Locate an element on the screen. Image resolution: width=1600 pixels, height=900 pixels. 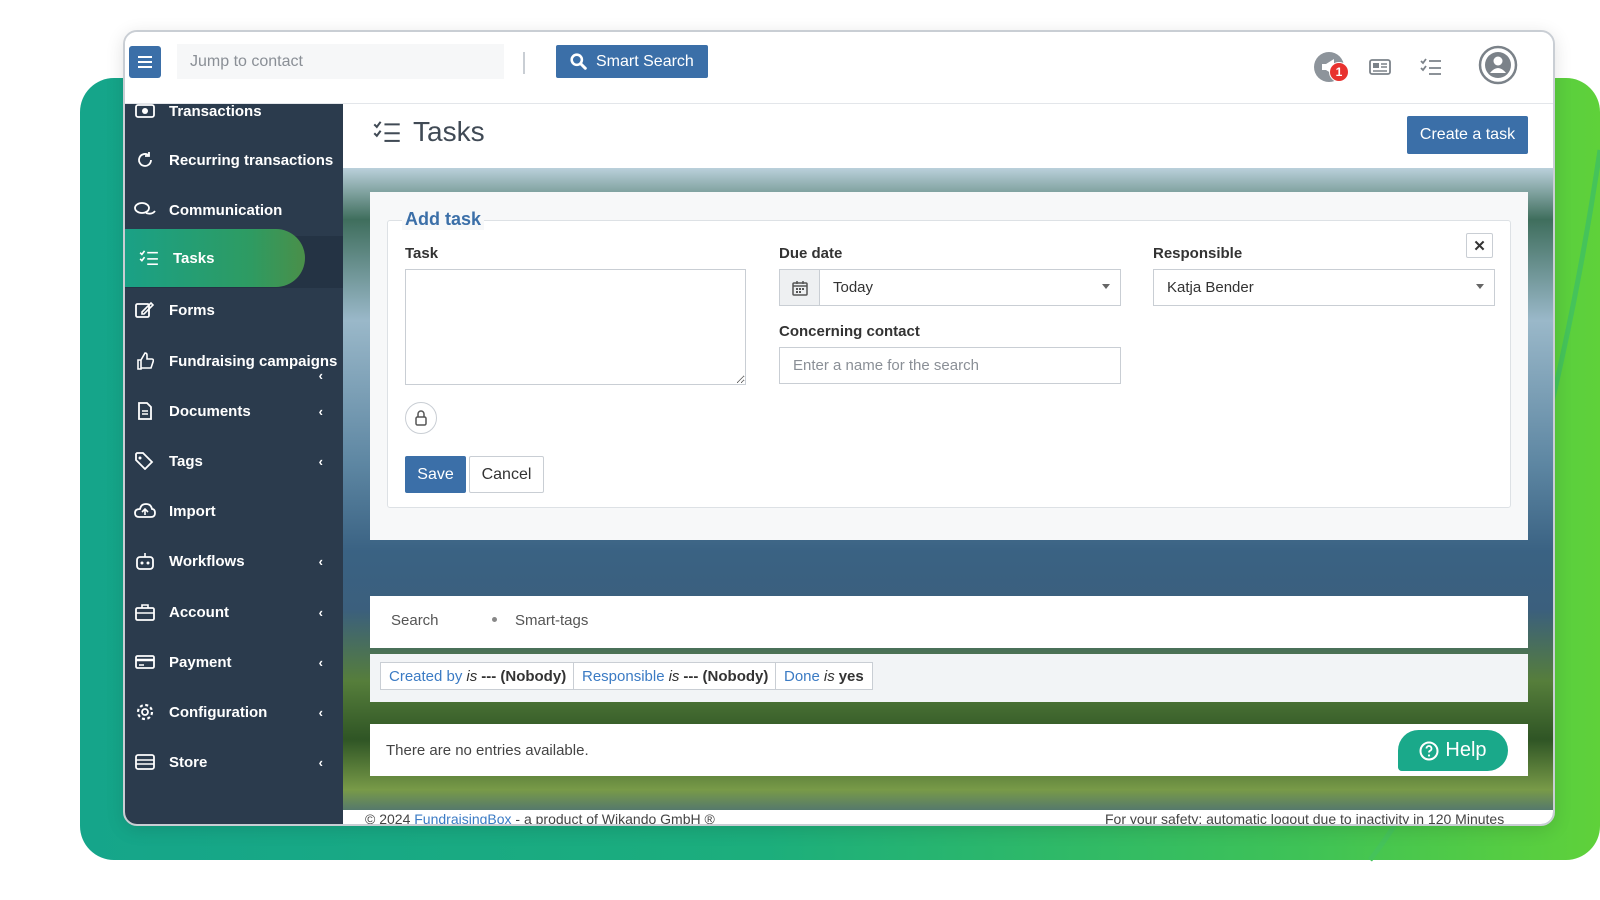
news-button is located at coordinates (1380, 67).